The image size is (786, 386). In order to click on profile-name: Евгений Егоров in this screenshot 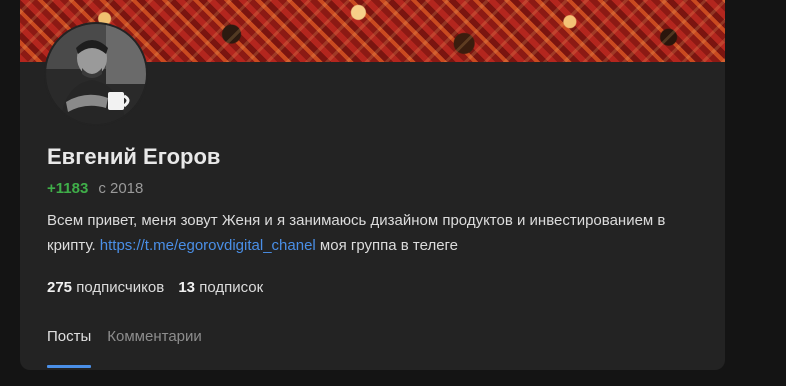, I will do `click(134, 156)`.